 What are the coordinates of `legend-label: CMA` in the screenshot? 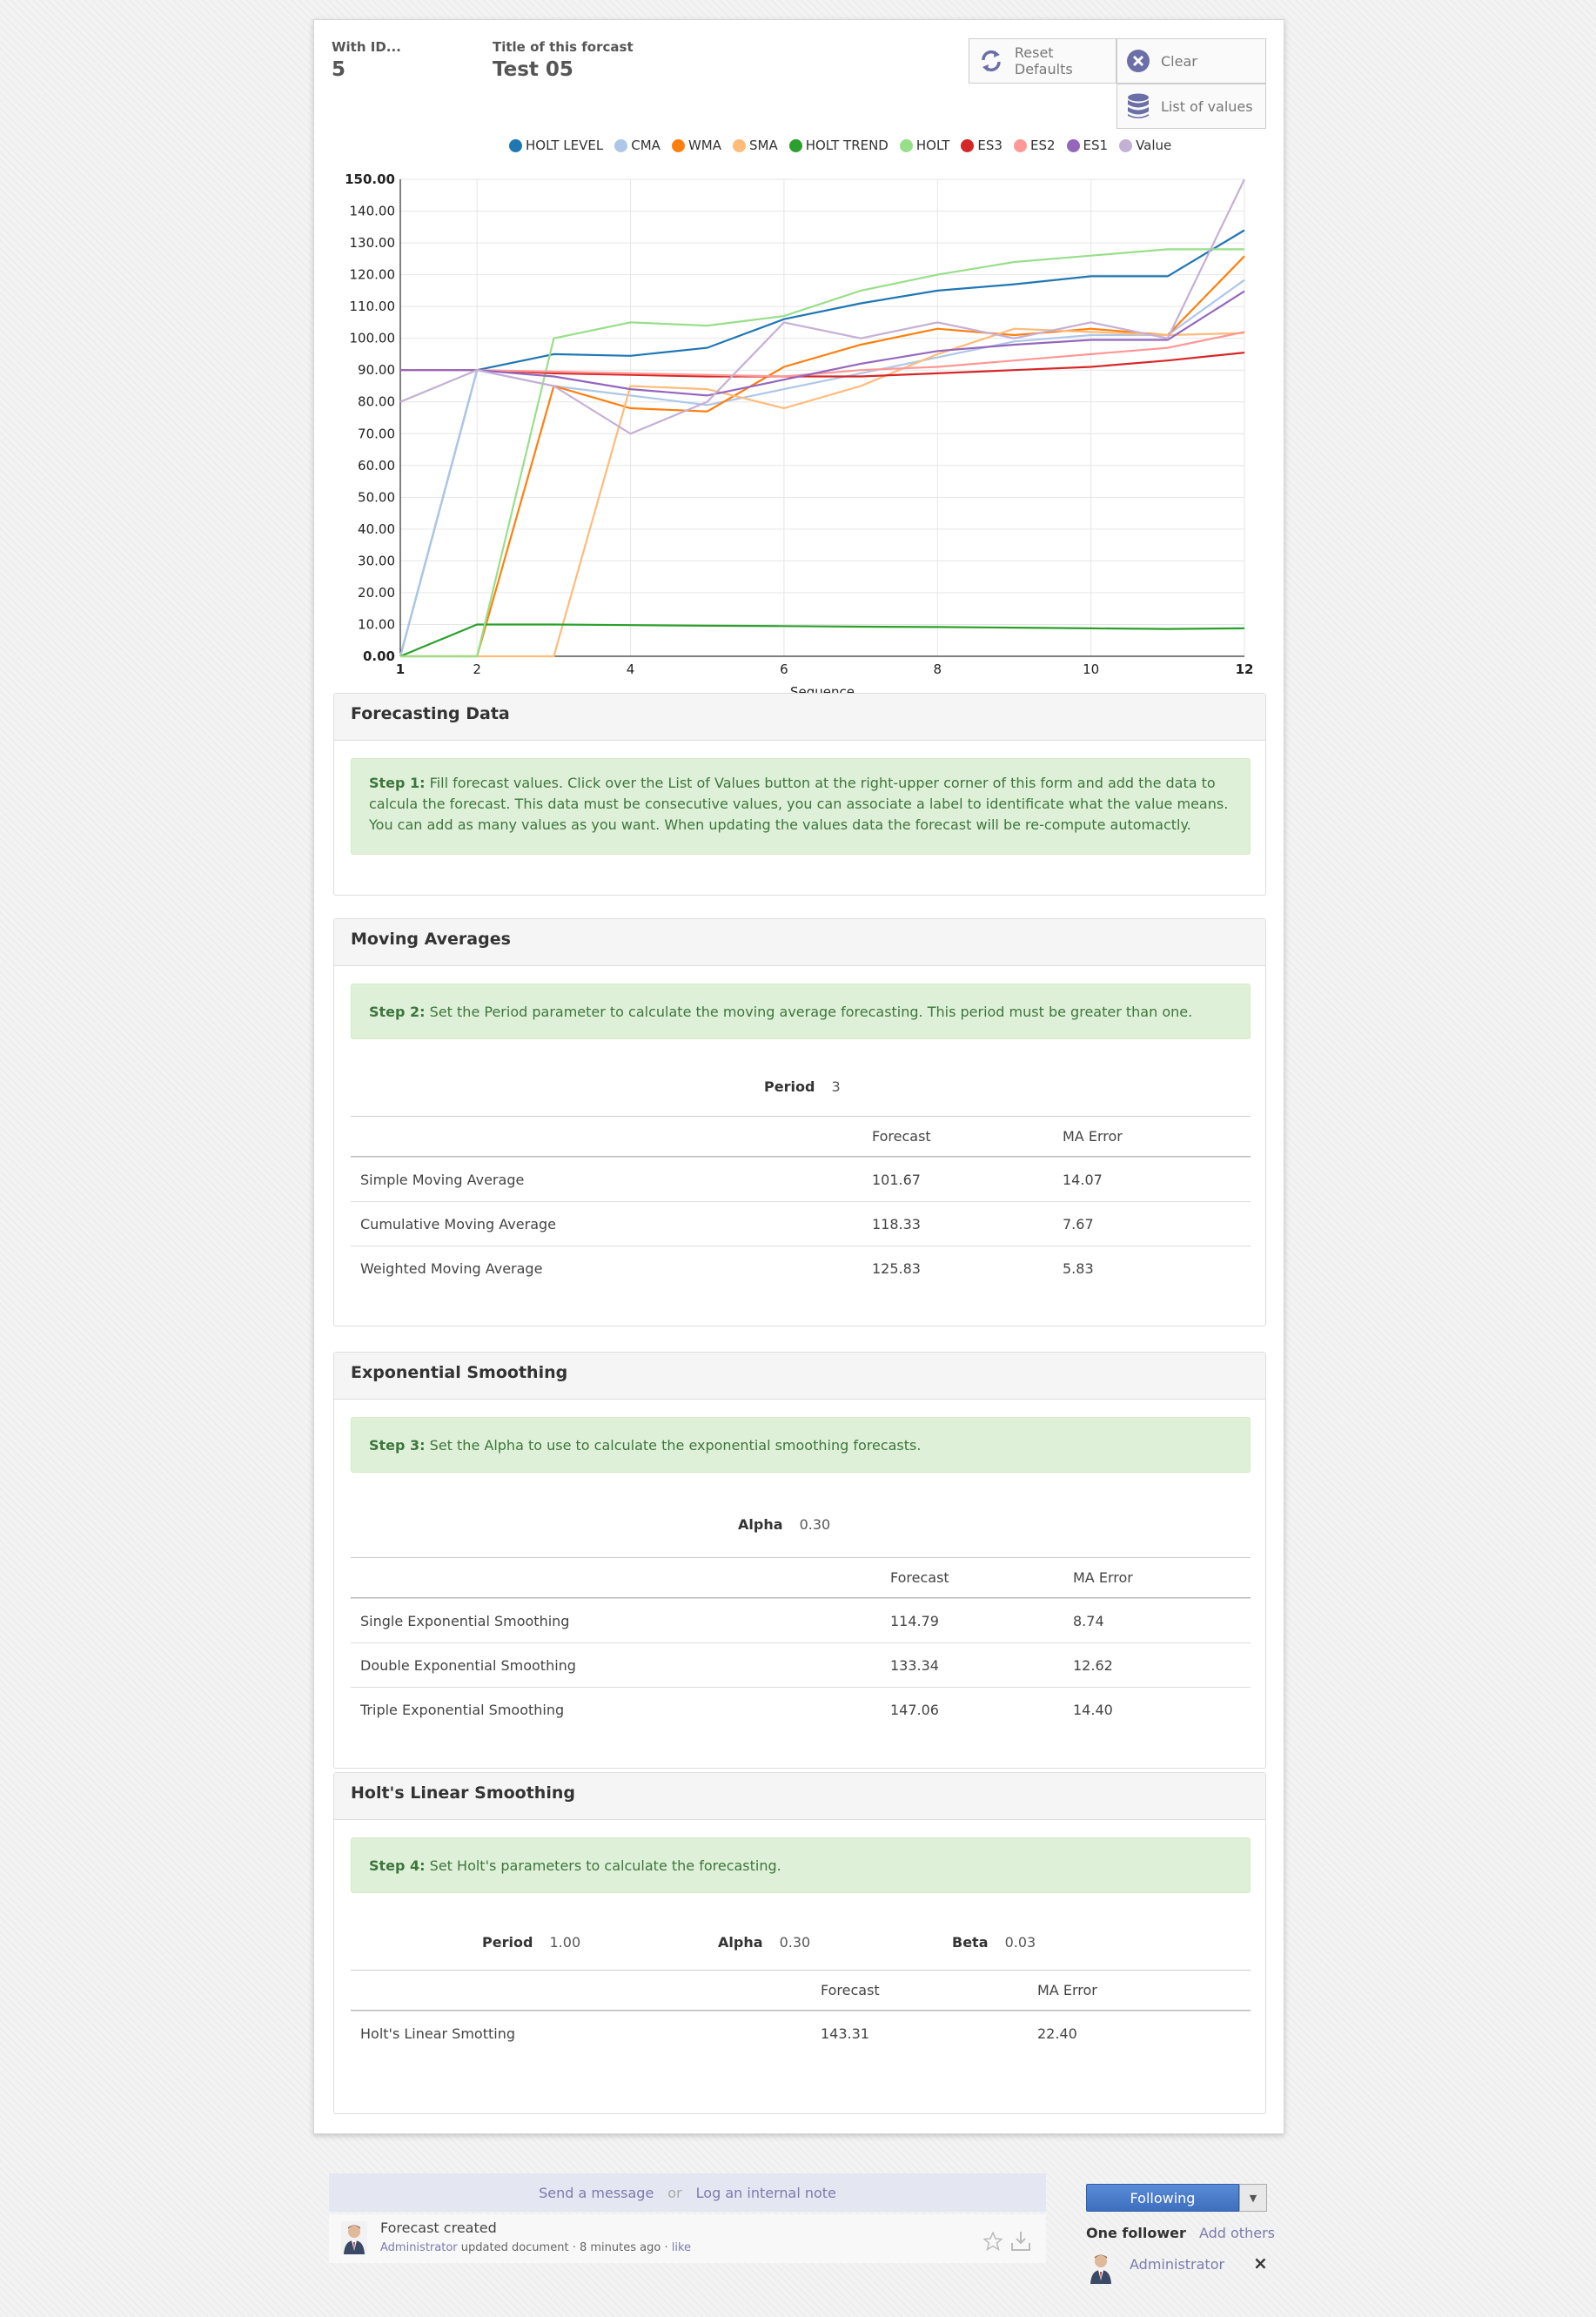 It's located at (646, 146).